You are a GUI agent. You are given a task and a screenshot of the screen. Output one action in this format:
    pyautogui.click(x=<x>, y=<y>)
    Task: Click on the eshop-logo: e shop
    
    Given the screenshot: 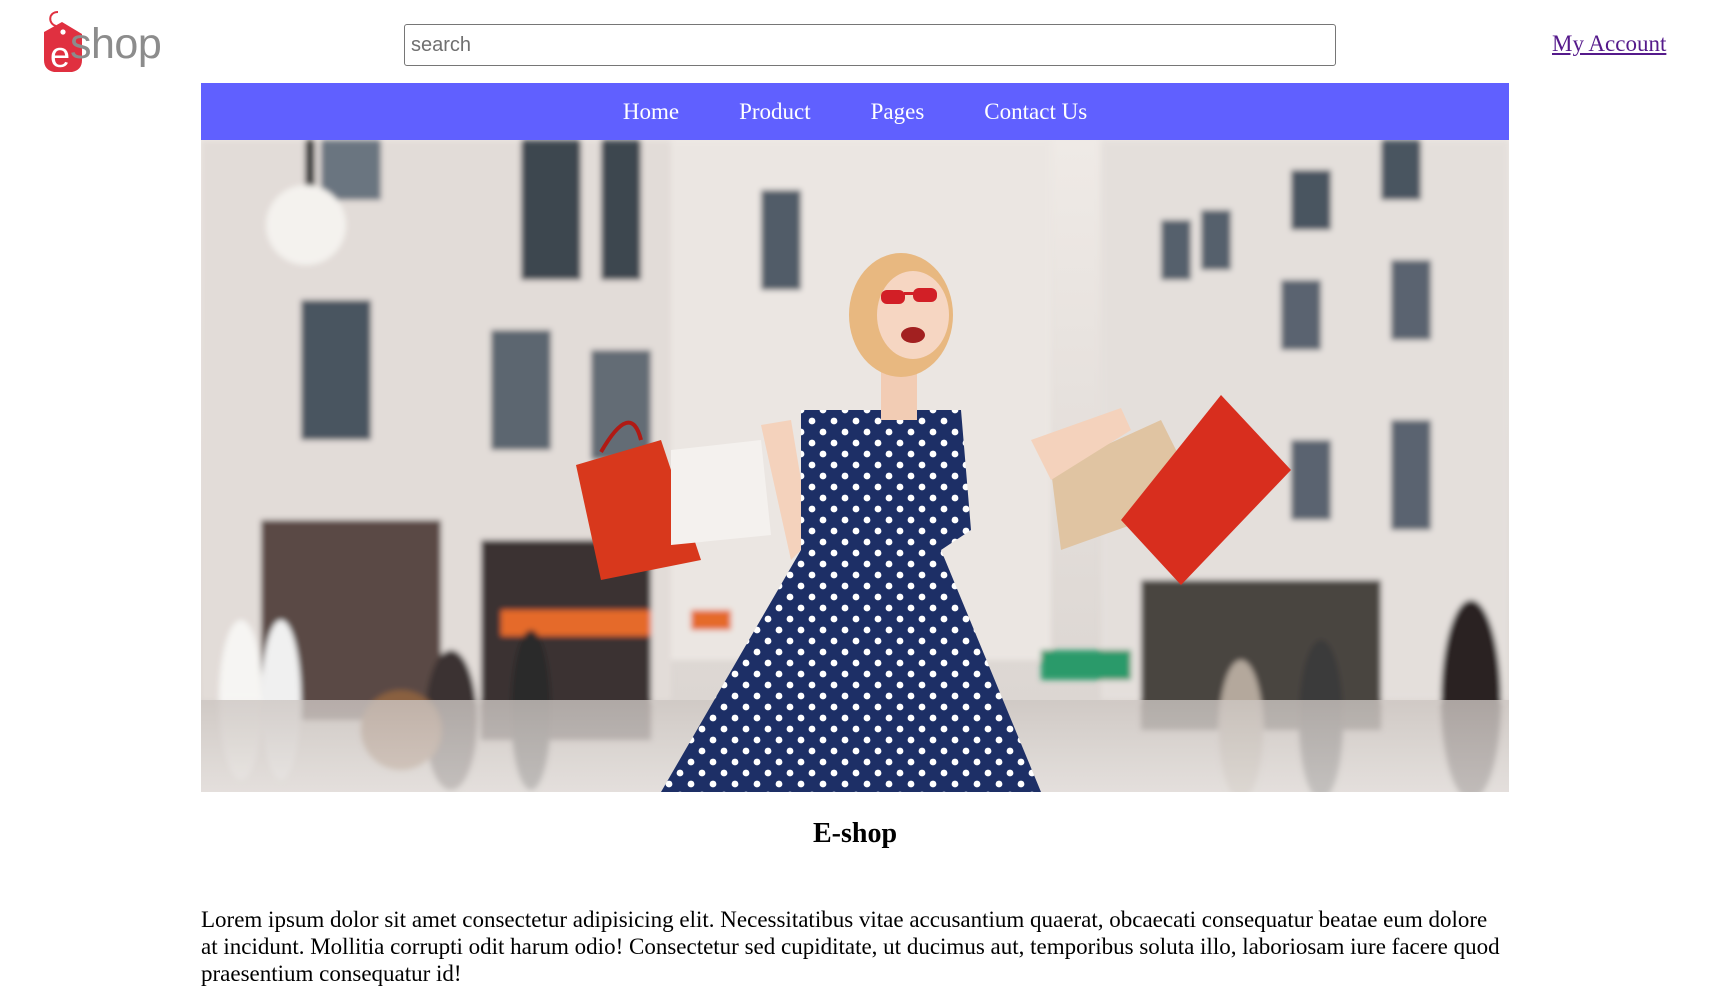 What is the action you would take?
    pyautogui.click(x=115, y=43)
    